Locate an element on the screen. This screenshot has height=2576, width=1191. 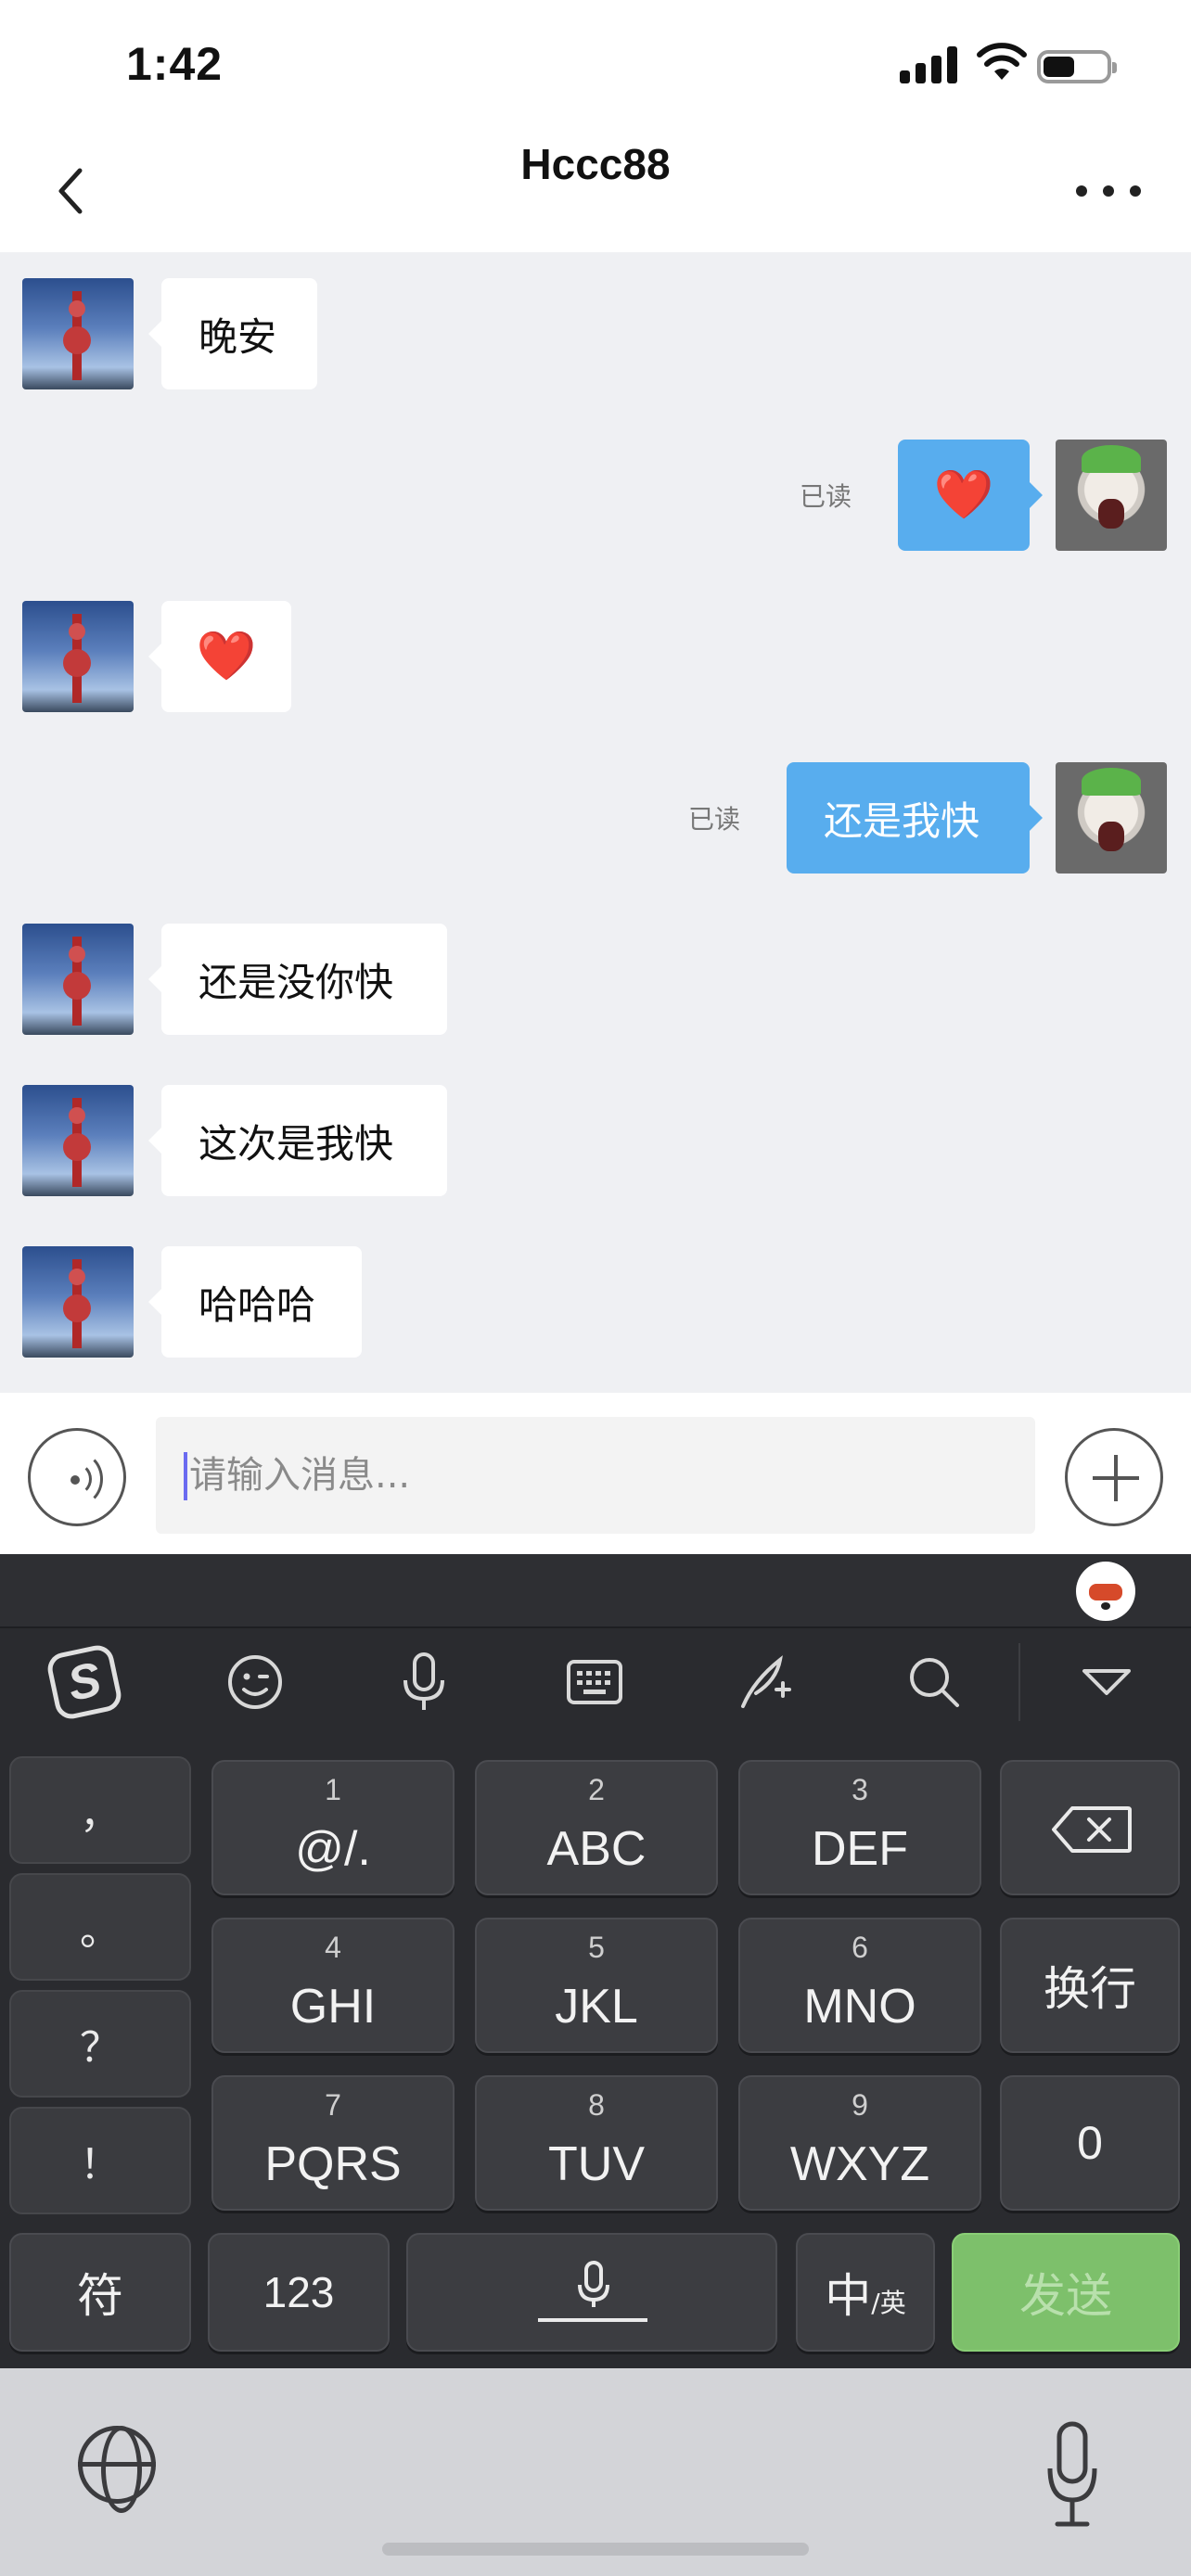
system-keyboard-bar is located at coordinates (595, 2472).